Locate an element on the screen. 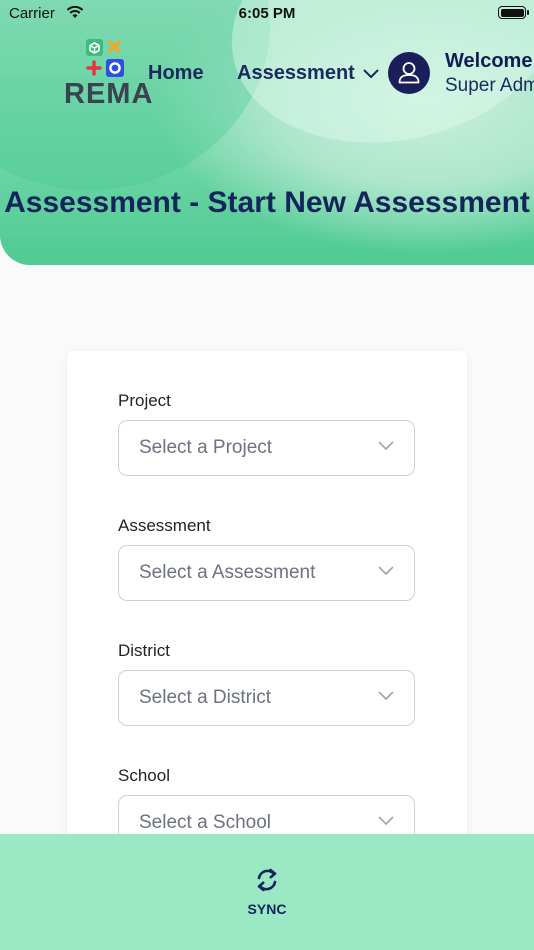  clock: 6:05 PM is located at coordinates (267, 13).